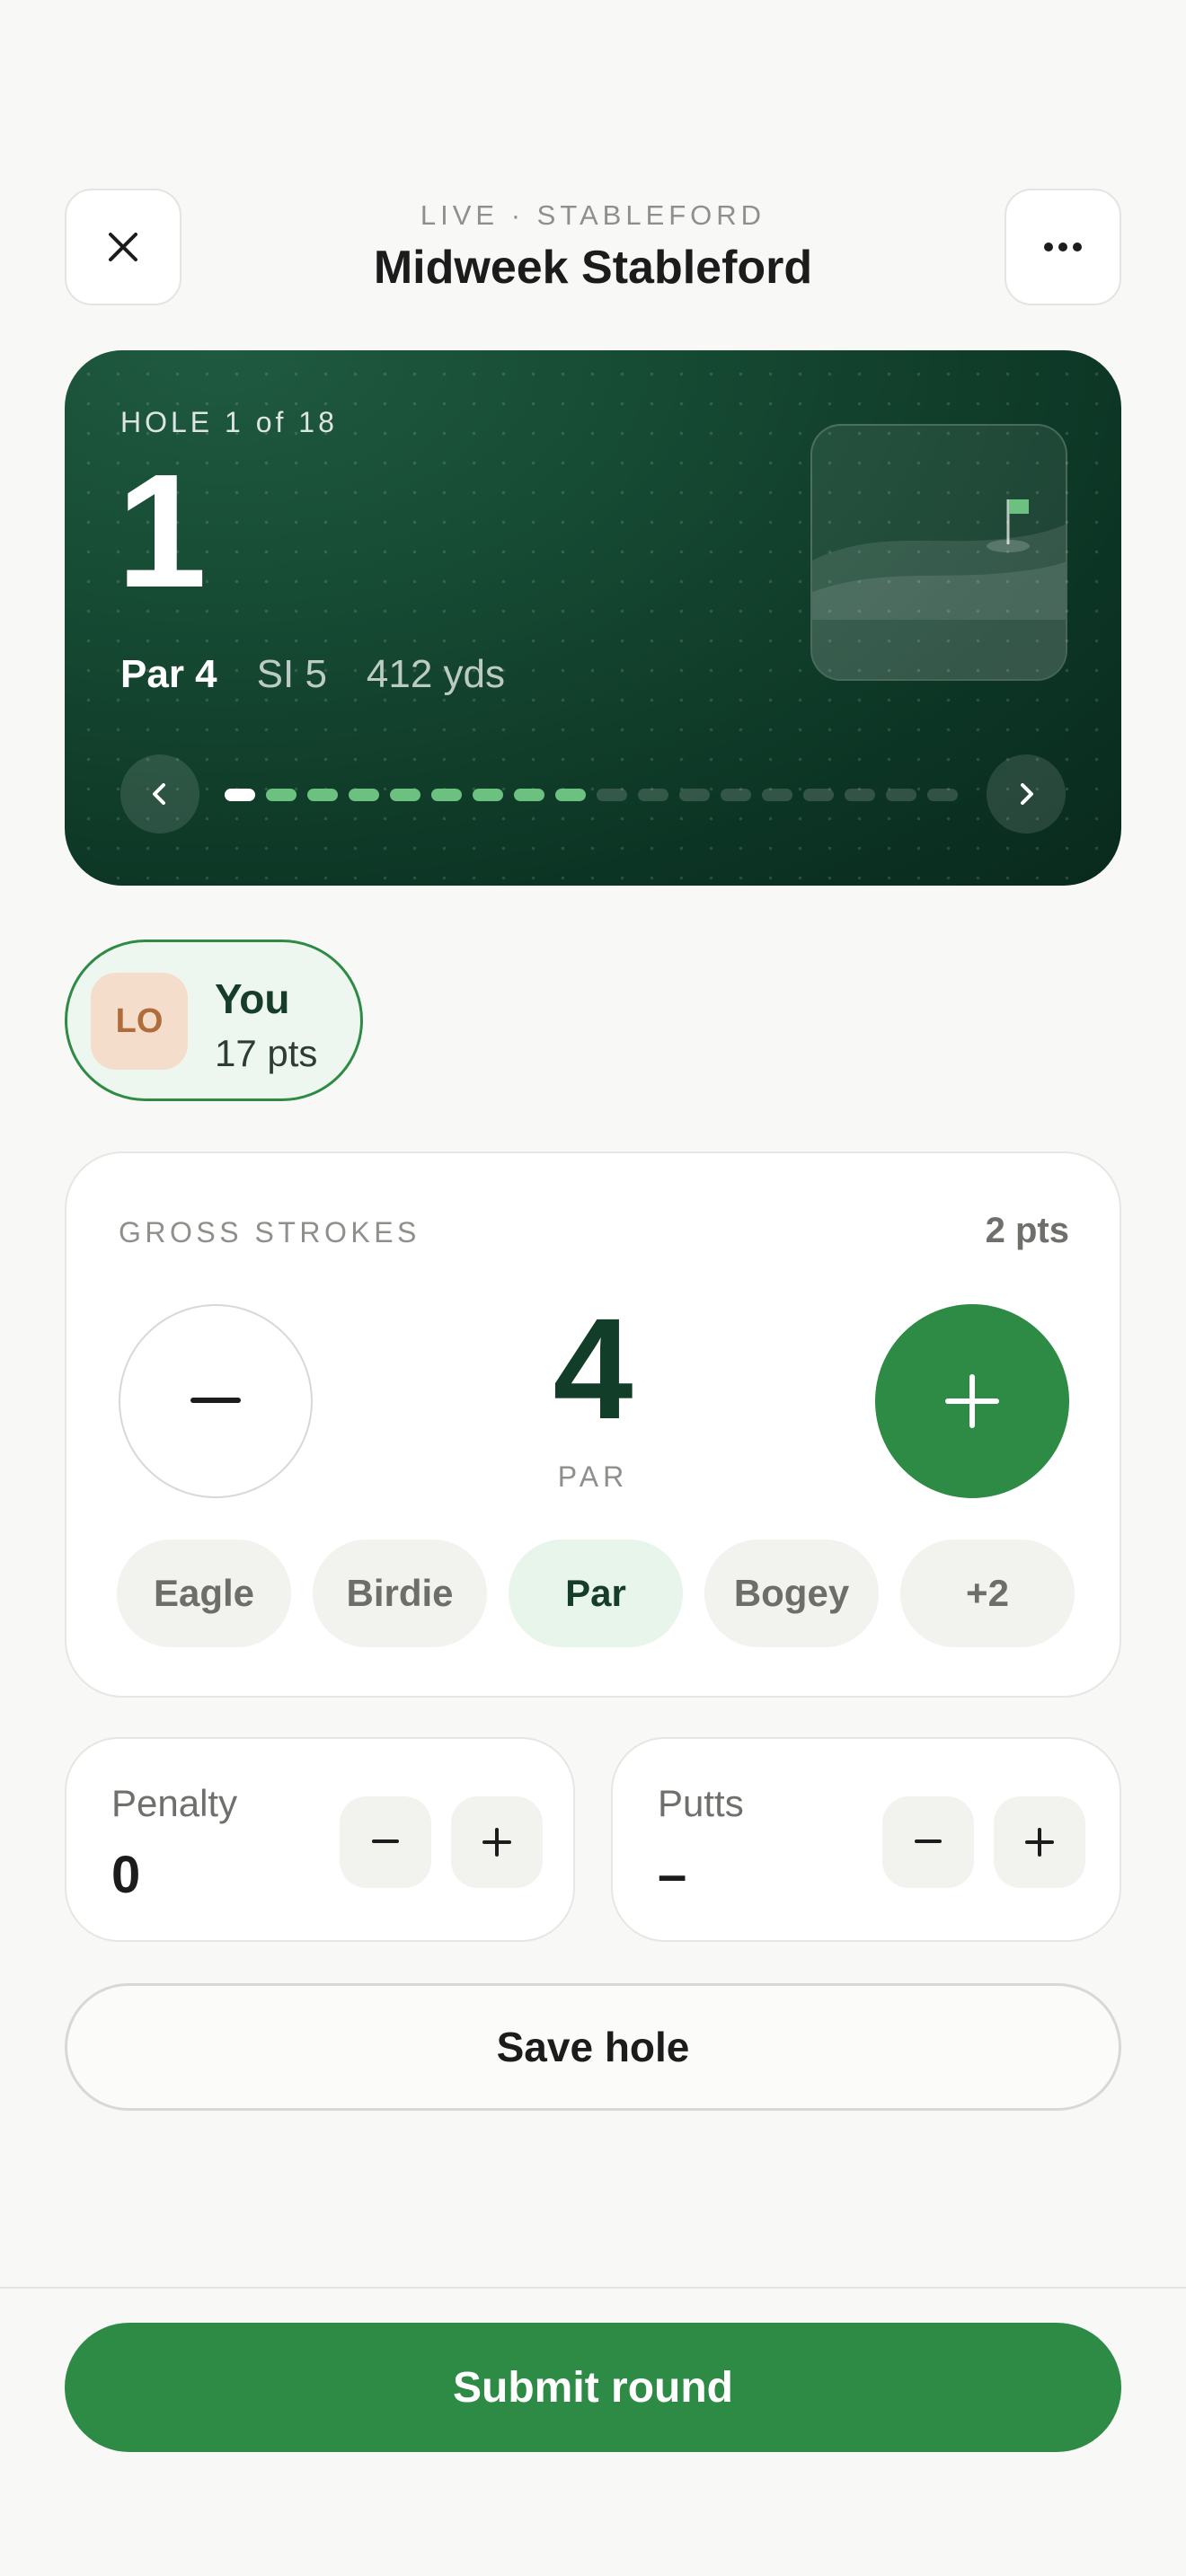  What do you see at coordinates (126, 1875) in the screenshot?
I see `penalty-value: 0` at bounding box center [126, 1875].